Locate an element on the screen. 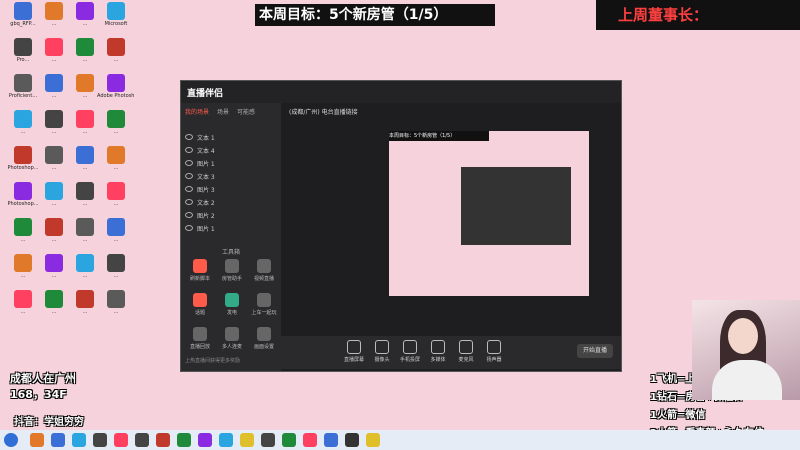  toolbar-button: 扬声器 is located at coordinates (494, 351).